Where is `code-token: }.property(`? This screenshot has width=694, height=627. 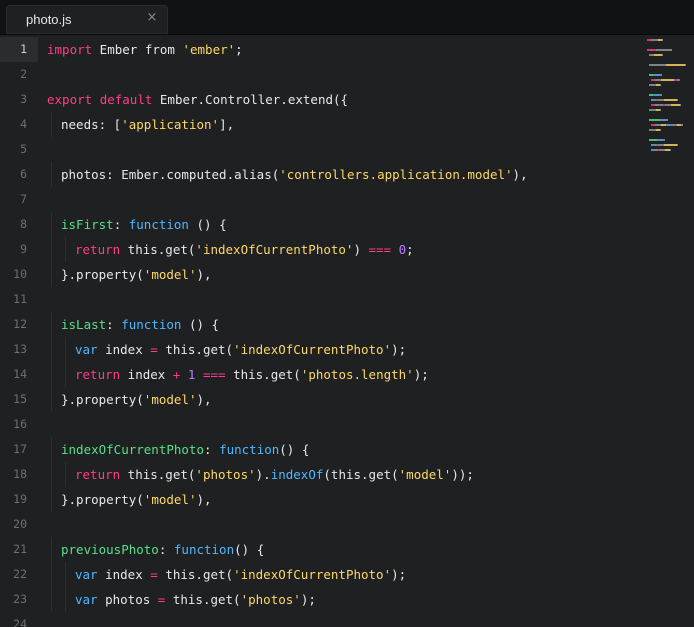
code-token: }.property( is located at coordinates (102, 399).